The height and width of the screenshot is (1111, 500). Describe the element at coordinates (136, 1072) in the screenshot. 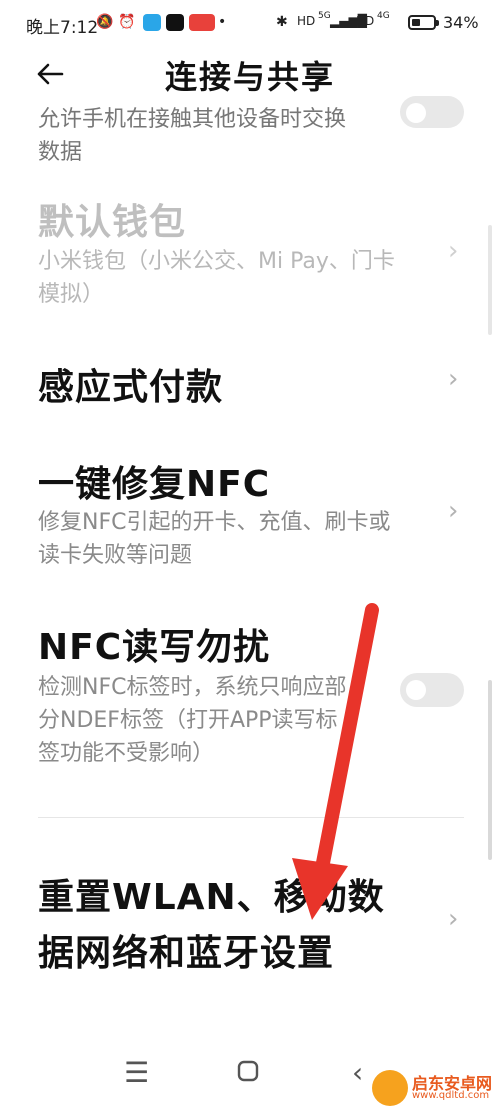

I see `menu-icon: ☰` at that location.